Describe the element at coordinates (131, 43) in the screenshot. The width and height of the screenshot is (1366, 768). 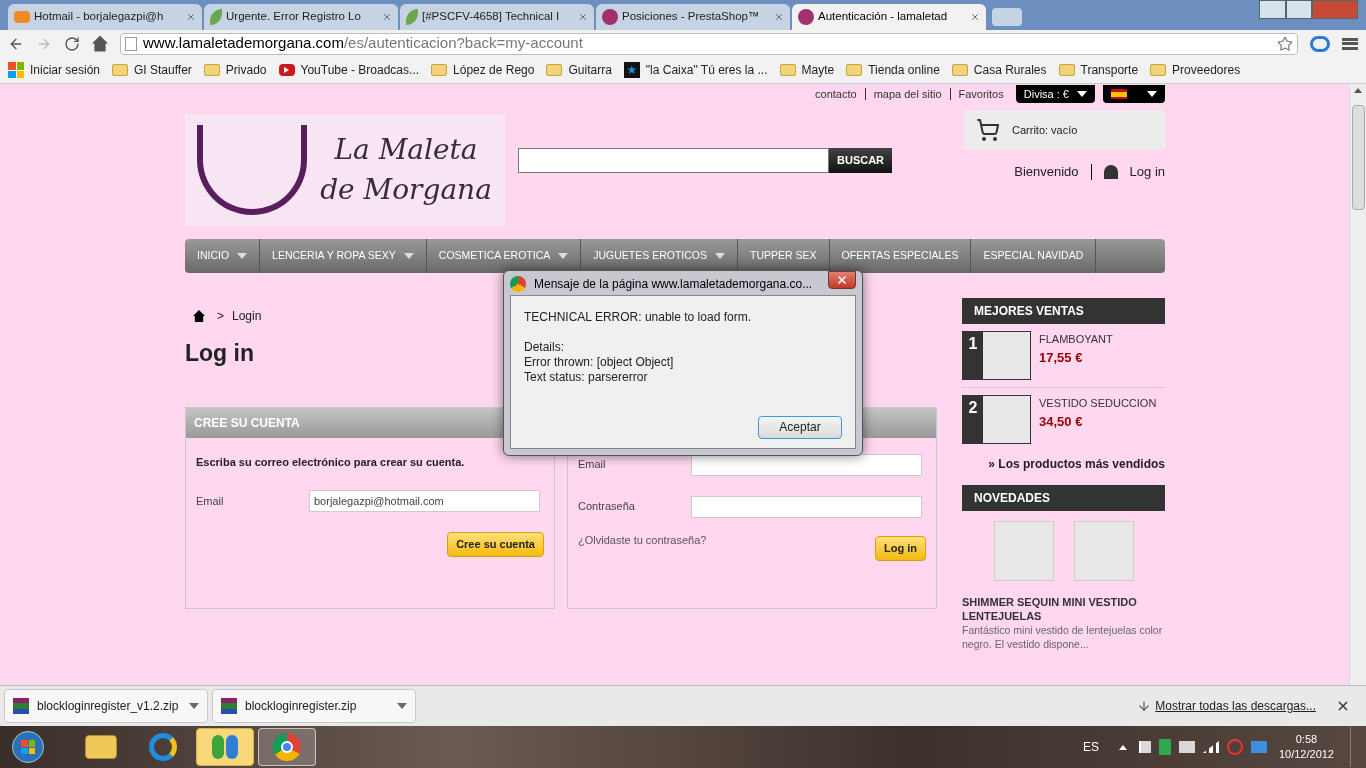
I see `page-icon` at that location.